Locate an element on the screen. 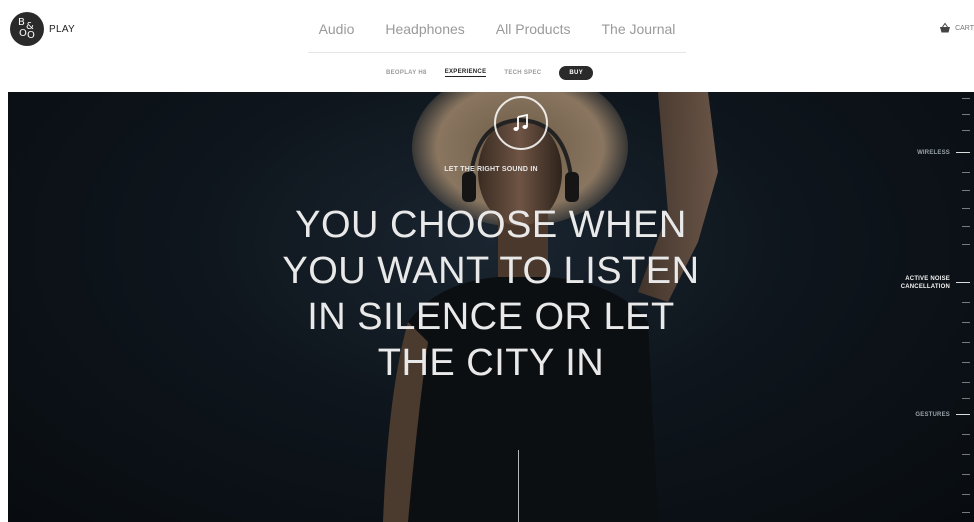 The image size is (974, 522). basket-icon is located at coordinates (945, 27).